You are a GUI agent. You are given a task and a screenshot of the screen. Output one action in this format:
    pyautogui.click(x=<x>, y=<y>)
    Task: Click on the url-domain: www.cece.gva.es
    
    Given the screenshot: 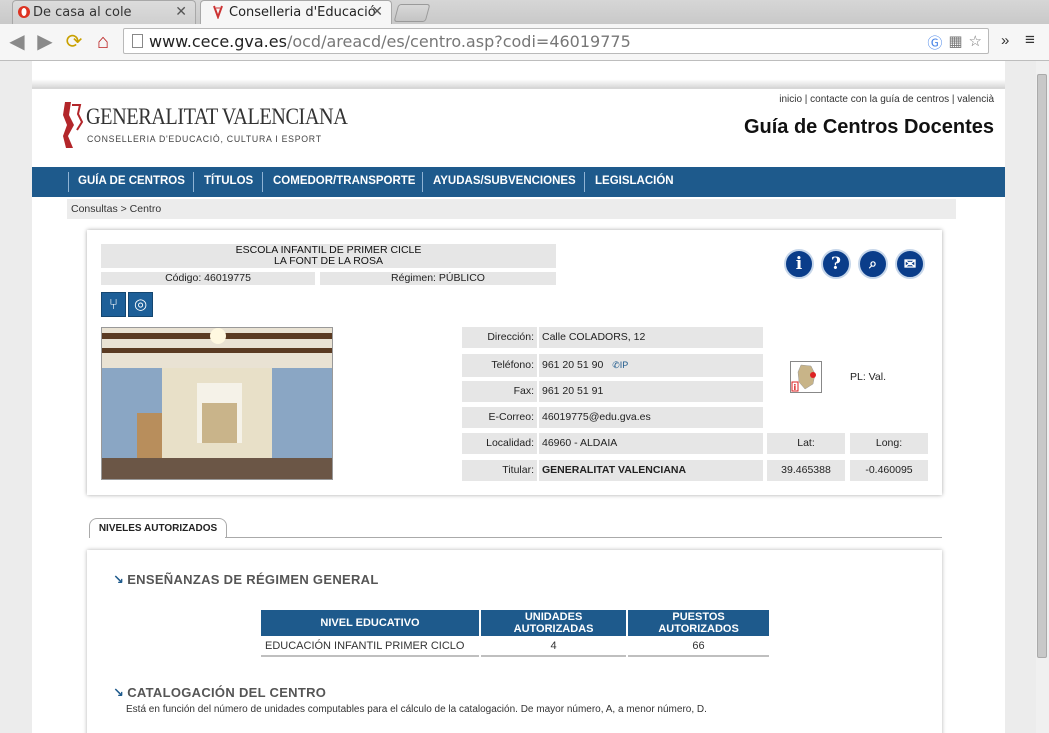 What is the action you would take?
    pyautogui.click(x=218, y=41)
    